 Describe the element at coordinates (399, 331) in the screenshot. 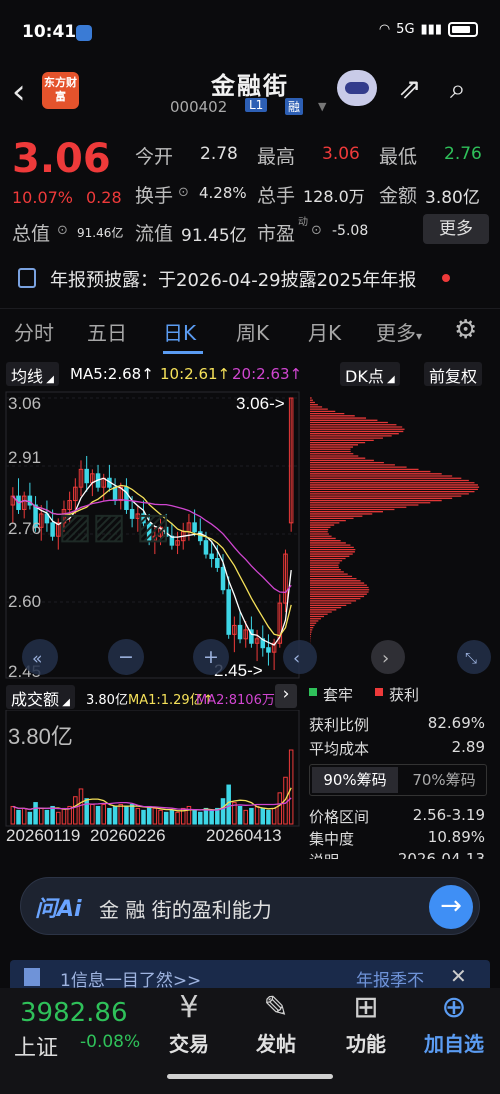

I see `tab-more: 更多▾` at that location.